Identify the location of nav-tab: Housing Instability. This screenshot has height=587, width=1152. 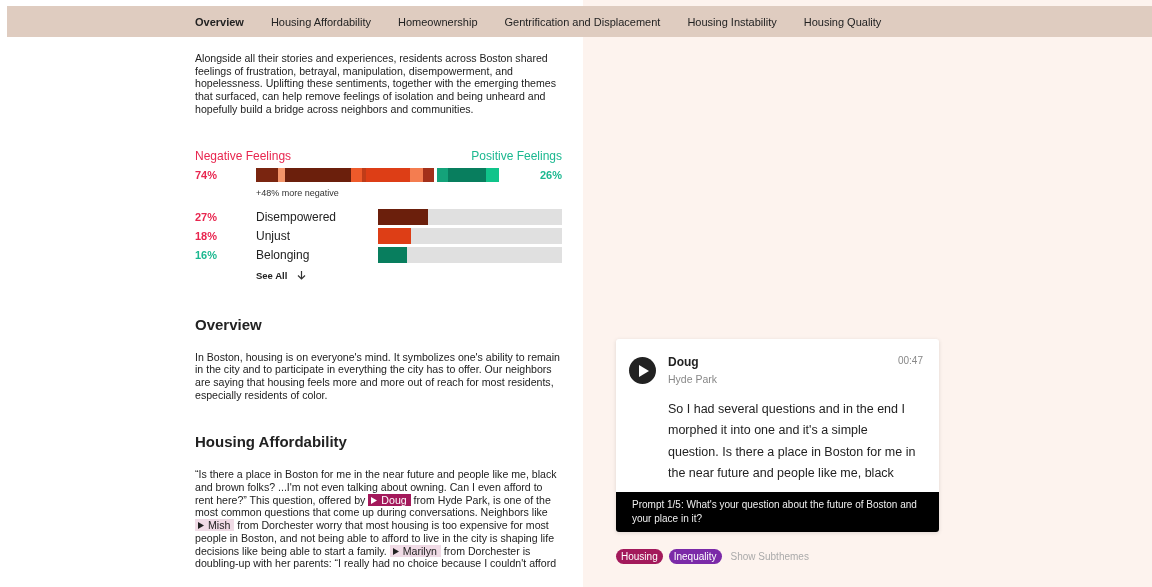
(732, 21).